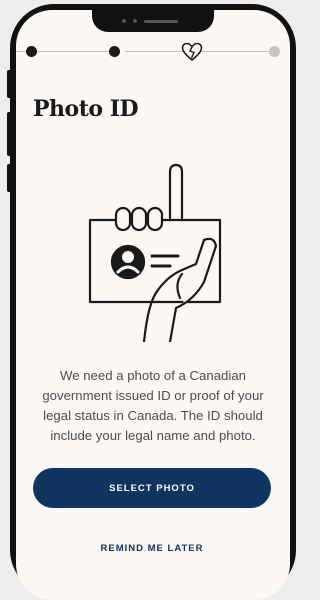 Image resolution: width=320 pixels, height=600 pixels. I want to click on remind-me-later-button: REMIND ME LATER, so click(152, 548).